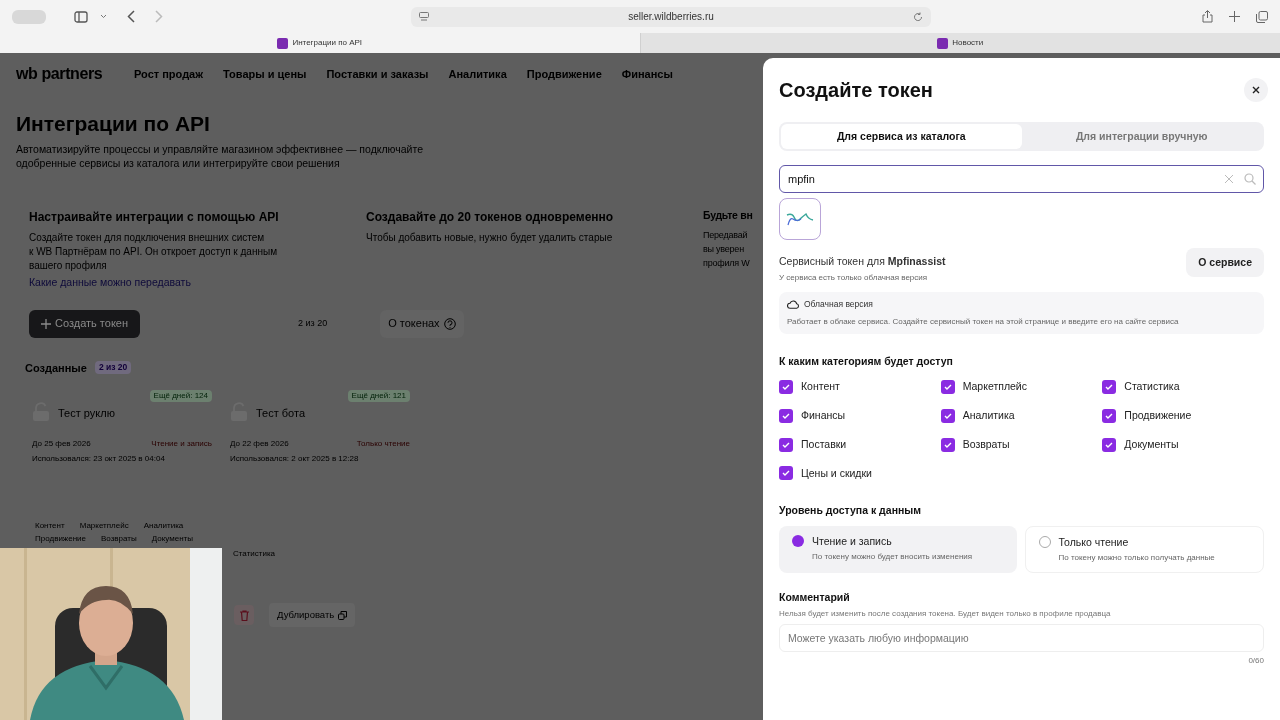 This screenshot has height=720, width=1280. I want to click on nav-link: Поставки и заказы, so click(377, 74).